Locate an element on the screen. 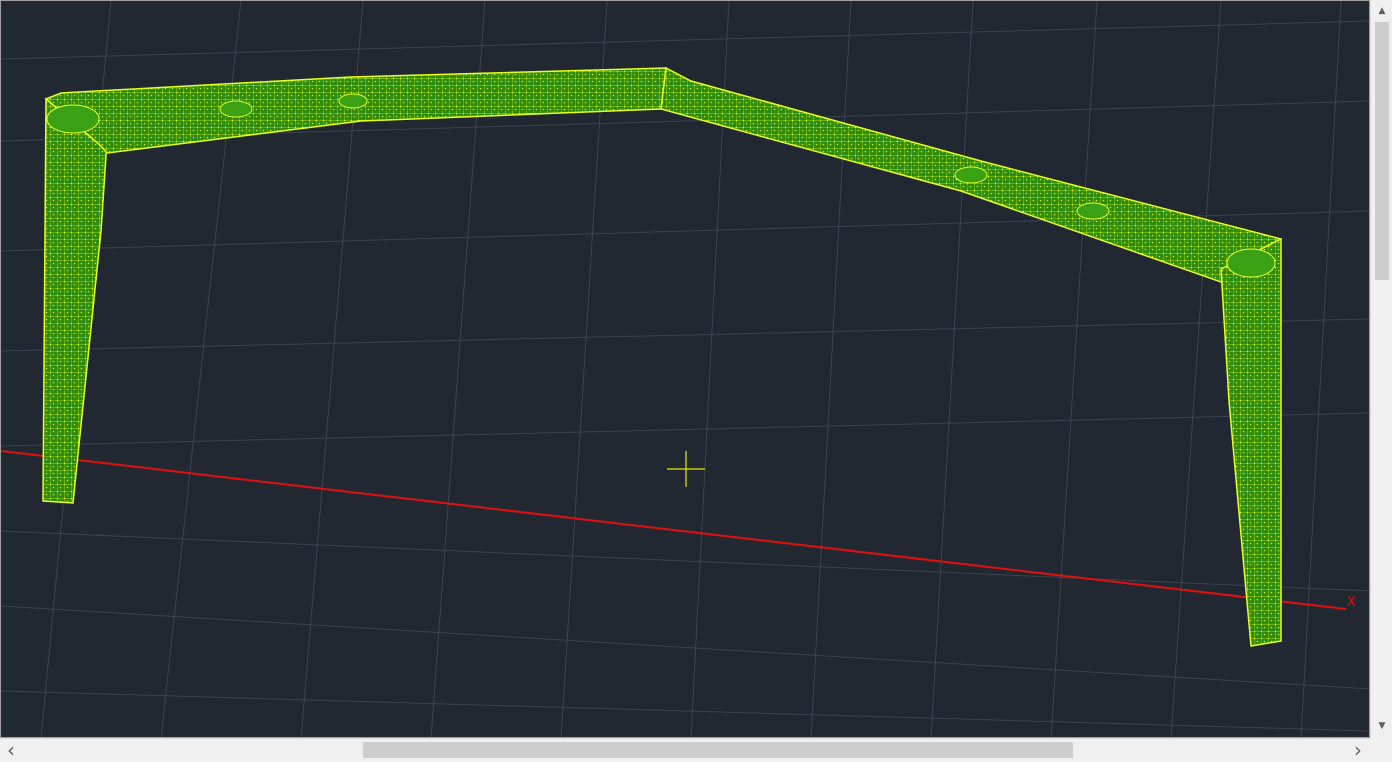 This screenshot has height=762, width=1392. left-column is located at coordinates (75, 300).